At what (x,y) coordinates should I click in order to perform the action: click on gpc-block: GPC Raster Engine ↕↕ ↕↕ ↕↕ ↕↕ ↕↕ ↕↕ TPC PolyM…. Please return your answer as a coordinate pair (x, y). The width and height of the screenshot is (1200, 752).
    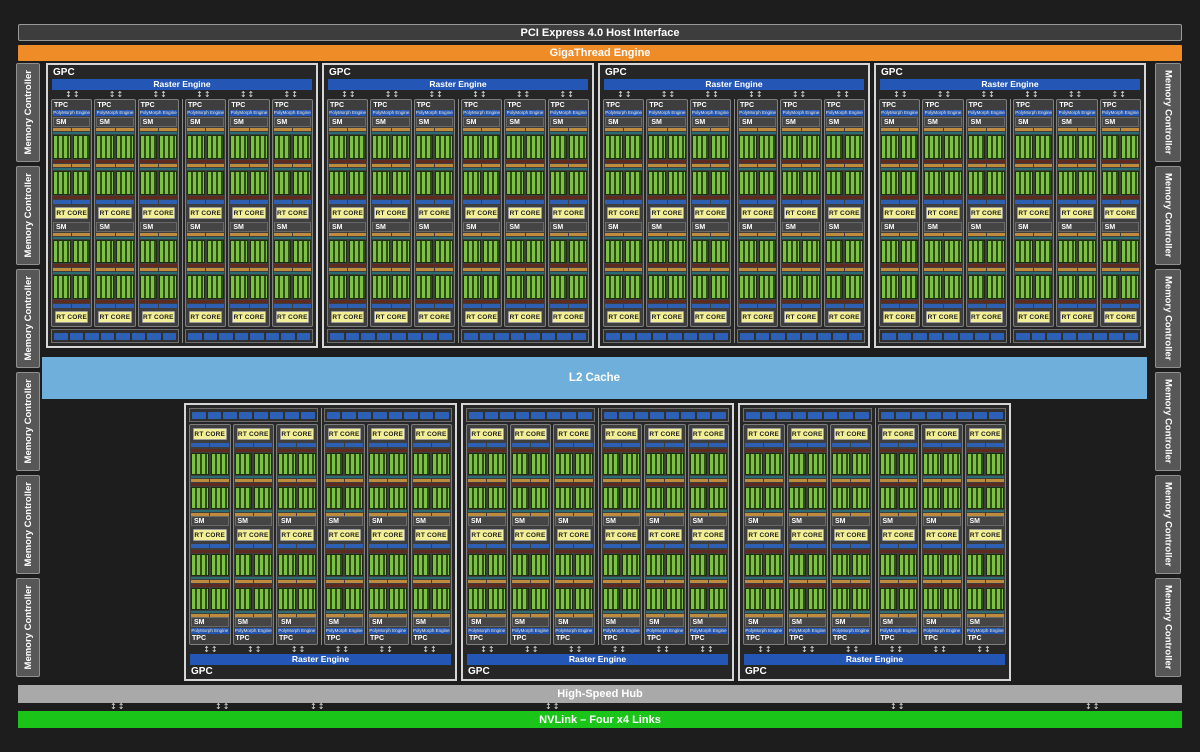
    Looking at the image, I should click on (320, 542).